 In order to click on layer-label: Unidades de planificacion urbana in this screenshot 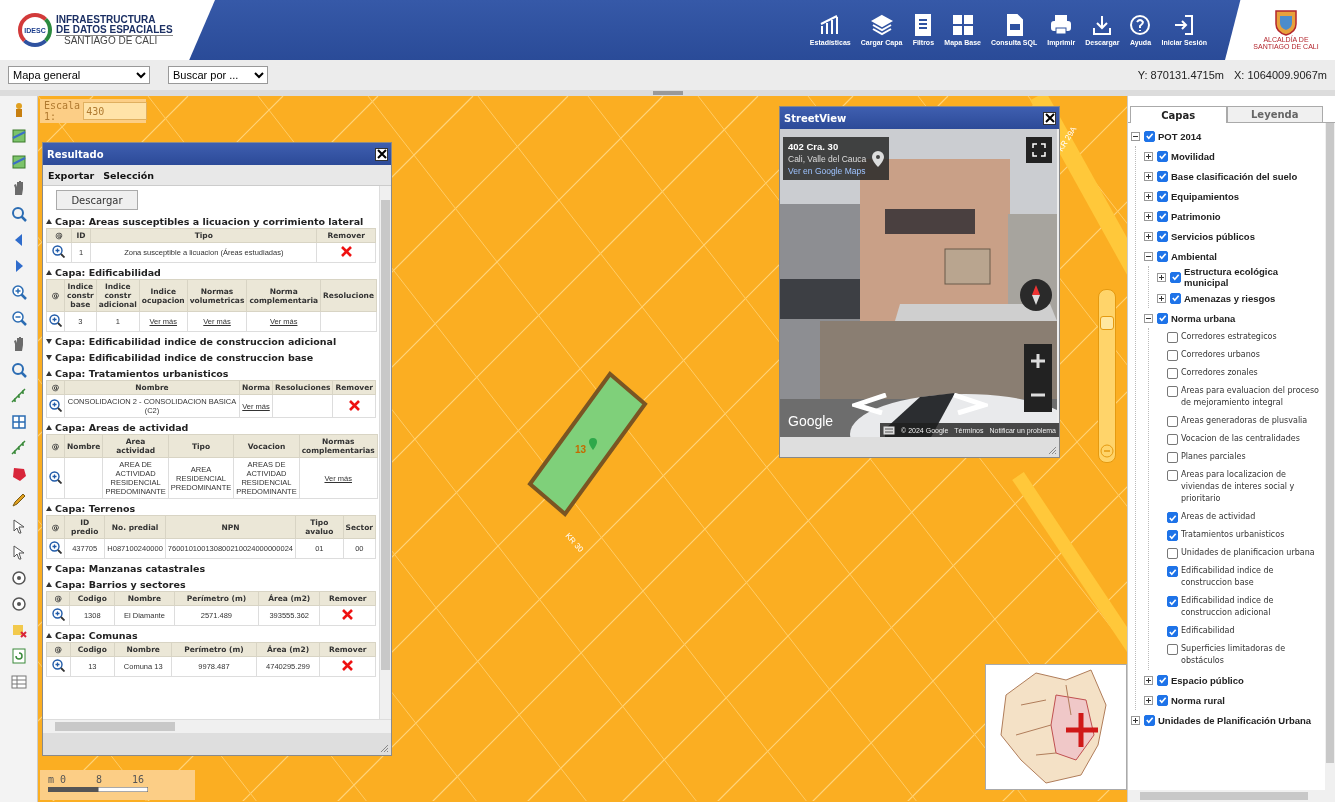, I will do `click(1248, 553)`.